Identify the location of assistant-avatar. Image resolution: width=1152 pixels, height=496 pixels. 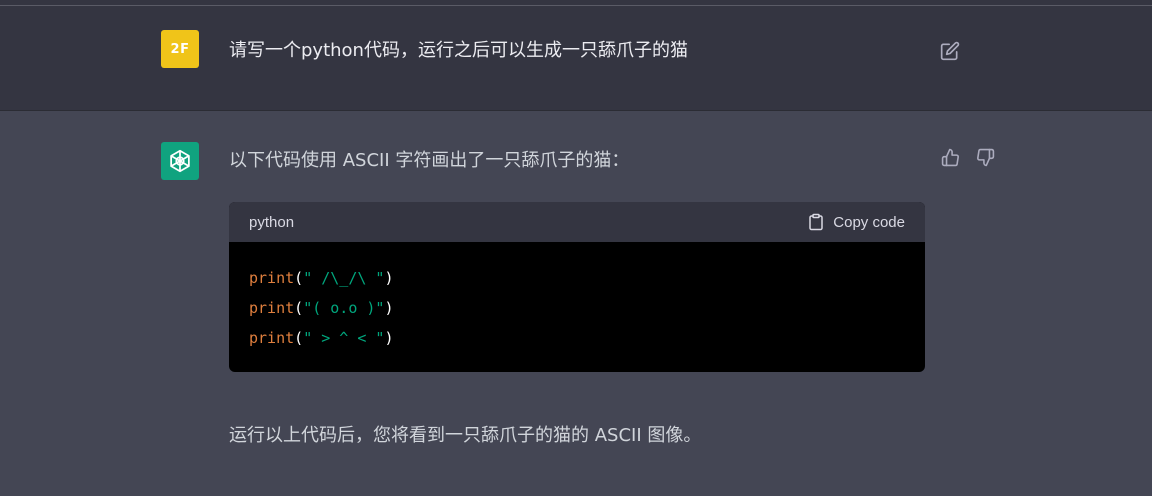
(180, 161).